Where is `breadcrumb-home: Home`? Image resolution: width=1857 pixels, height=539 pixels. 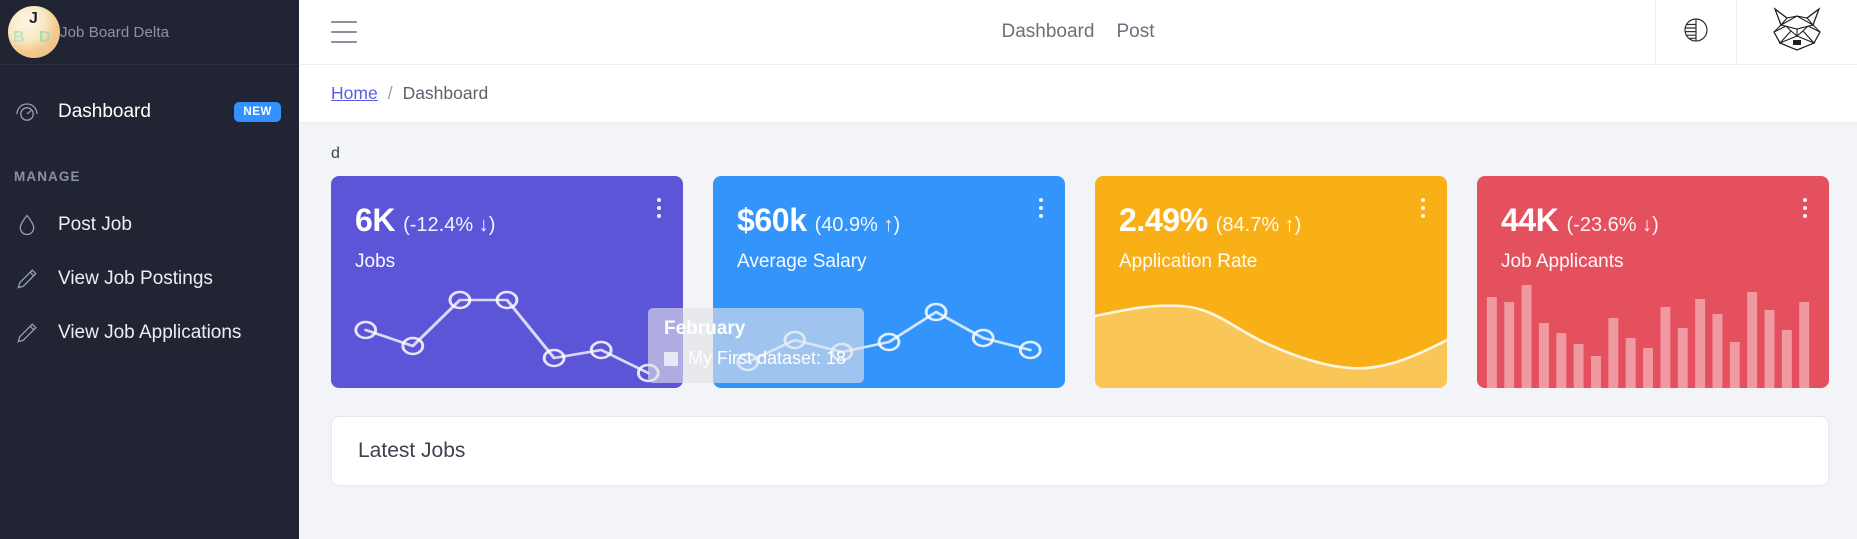 breadcrumb-home: Home is located at coordinates (354, 93).